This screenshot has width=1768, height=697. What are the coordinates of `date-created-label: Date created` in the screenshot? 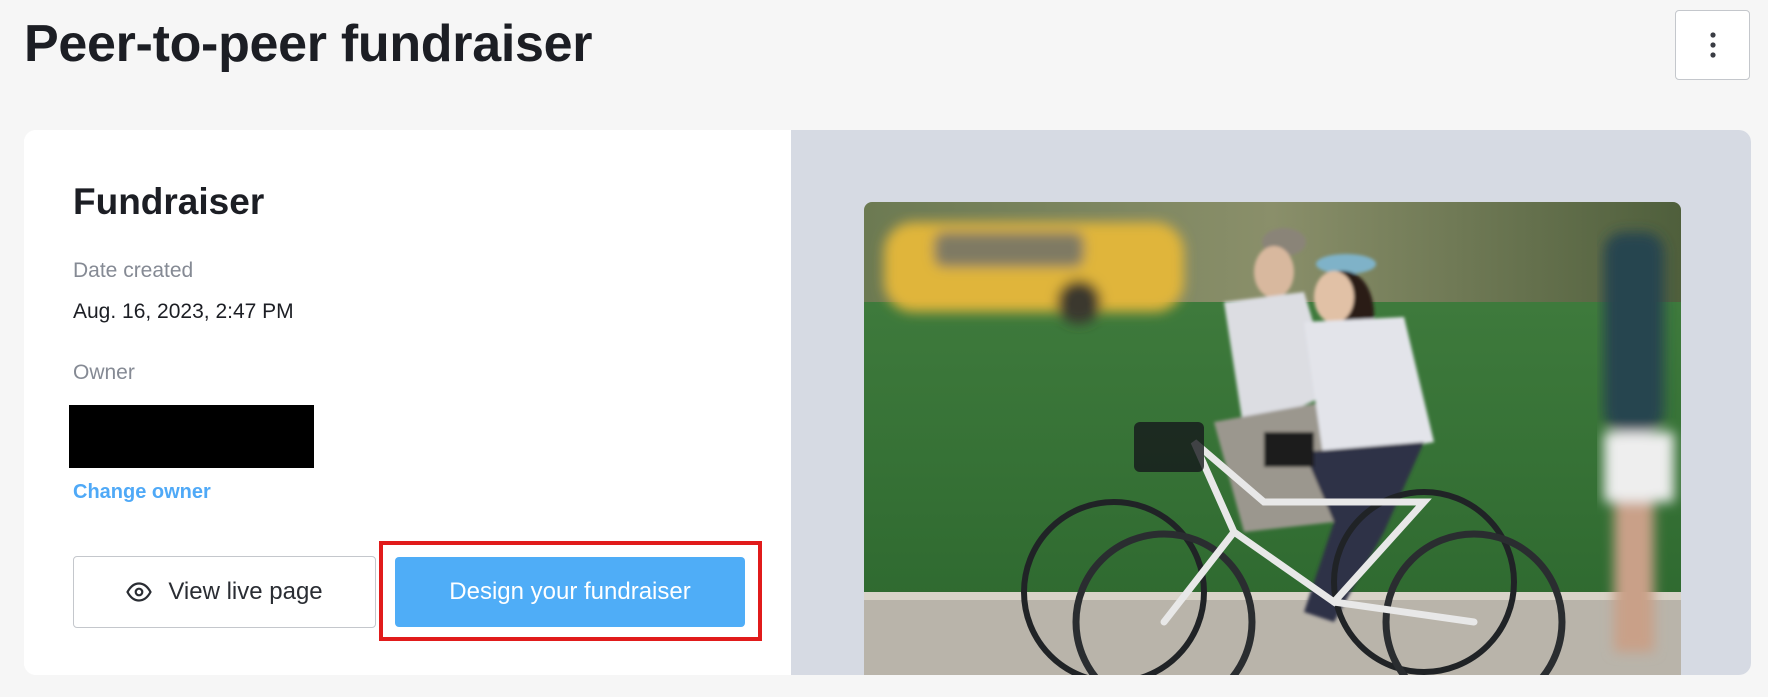 It's located at (133, 270).